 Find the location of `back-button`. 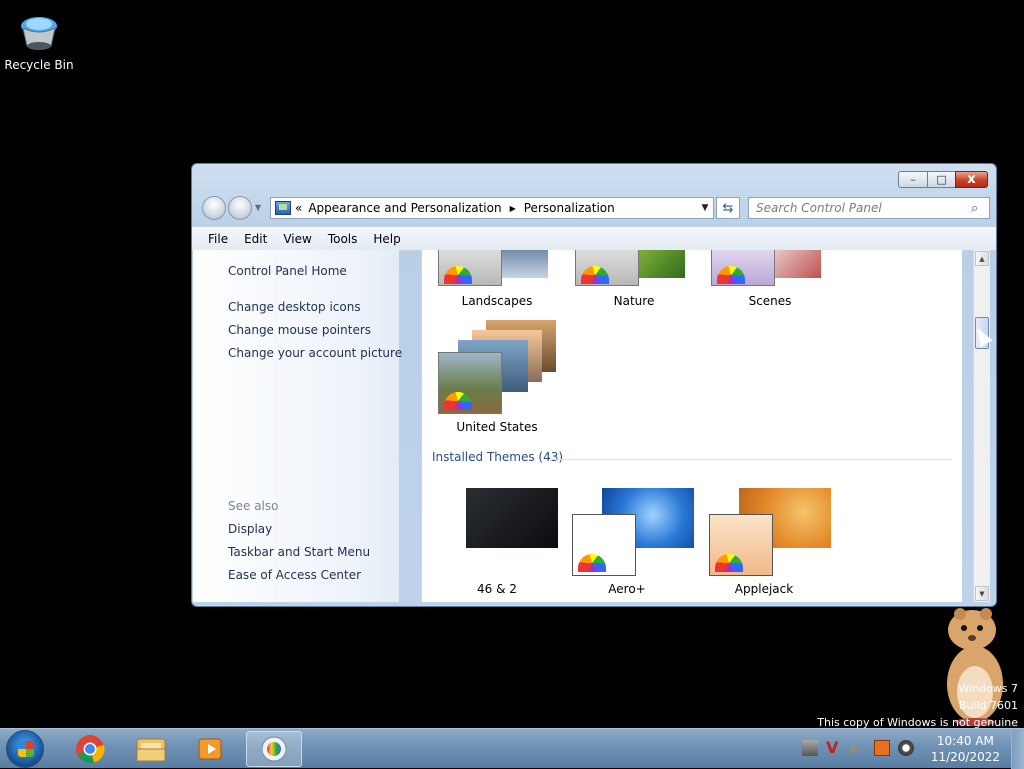

back-button is located at coordinates (214, 208).